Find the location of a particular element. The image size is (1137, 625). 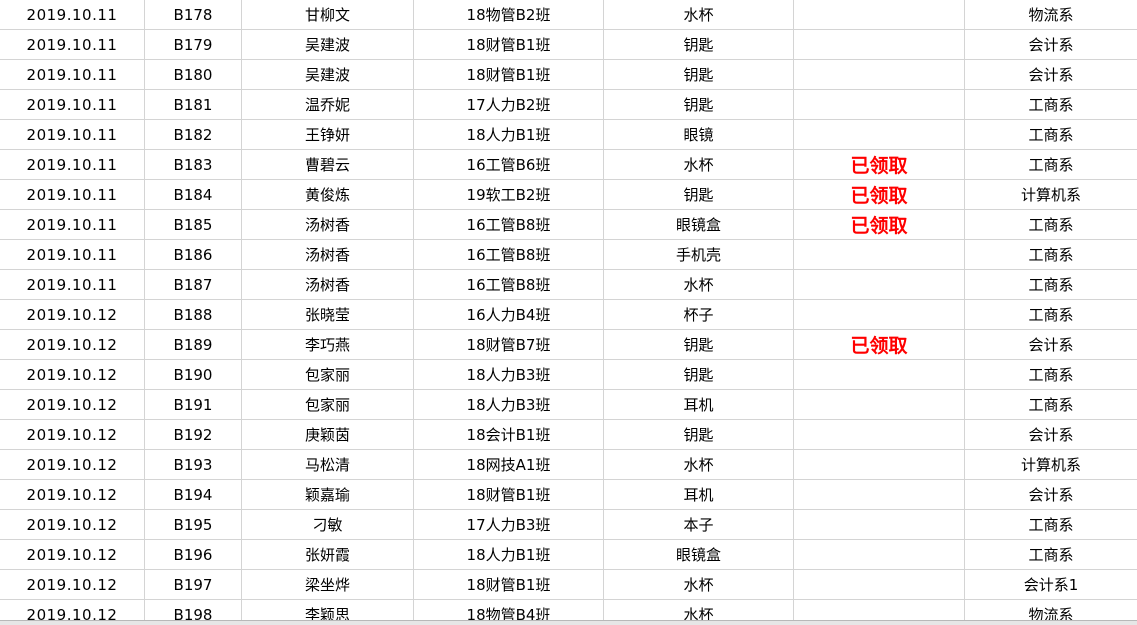

dept-cell: 会计系1 is located at coordinates (1051, 584).